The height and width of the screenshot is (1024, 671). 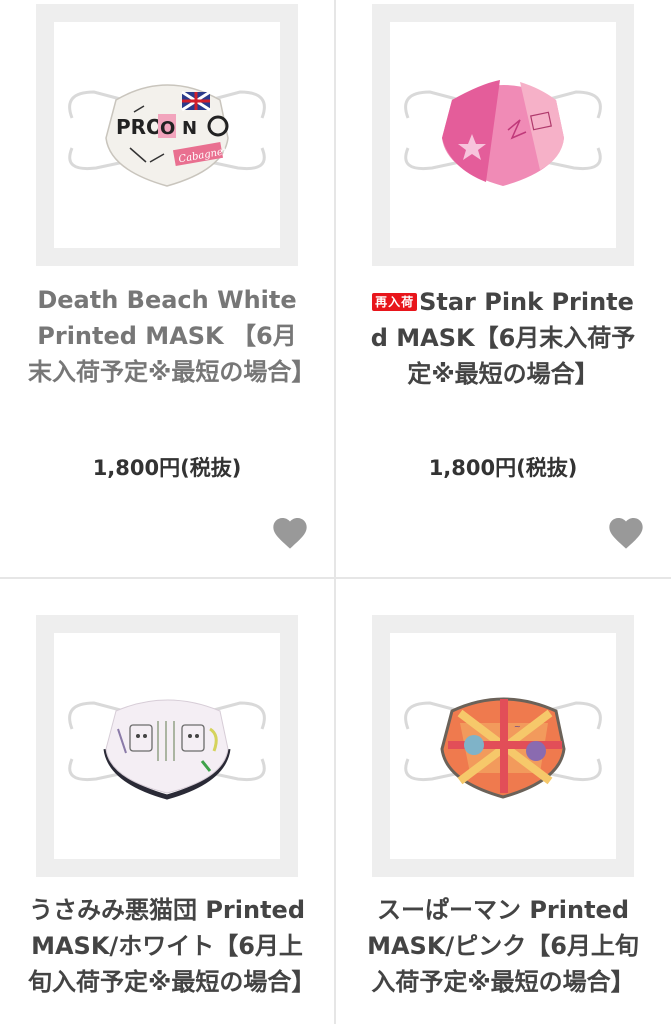 I want to click on svg-text: N, so click(x=189, y=128).